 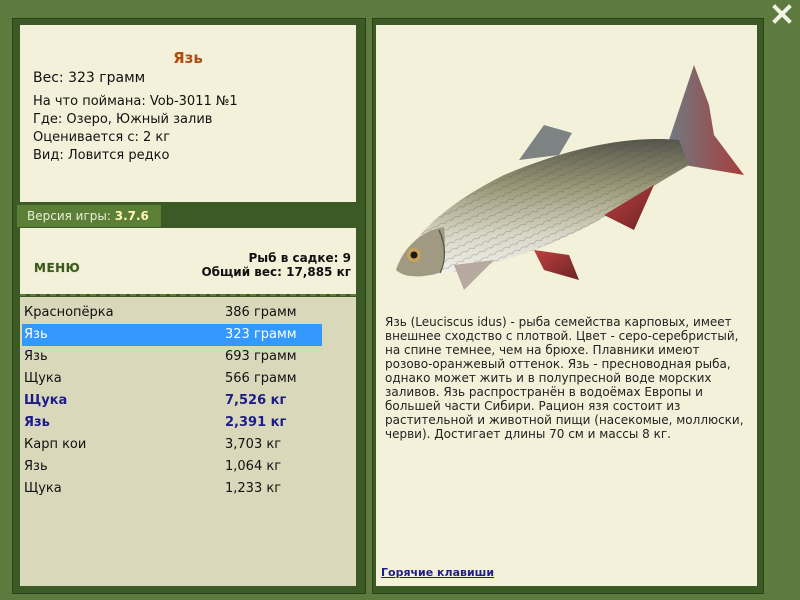 What do you see at coordinates (123, 119) in the screenshot?
I see `fish-location: Где: Озеро, Южный залив` at bounding box center [123, 119].